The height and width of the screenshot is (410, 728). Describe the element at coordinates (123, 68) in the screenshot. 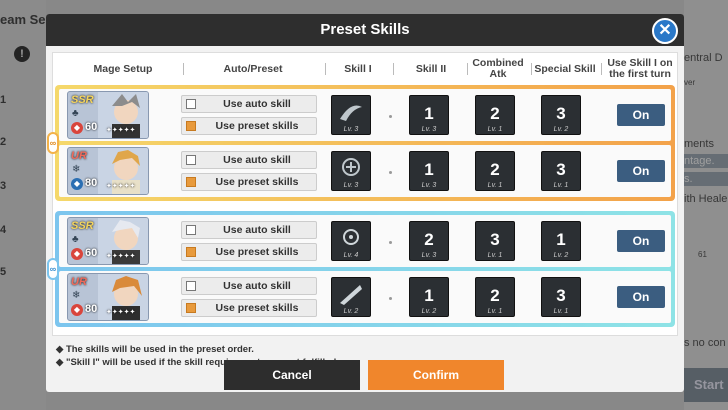

I see `col-mage-setup: Mage Setup` at that location.